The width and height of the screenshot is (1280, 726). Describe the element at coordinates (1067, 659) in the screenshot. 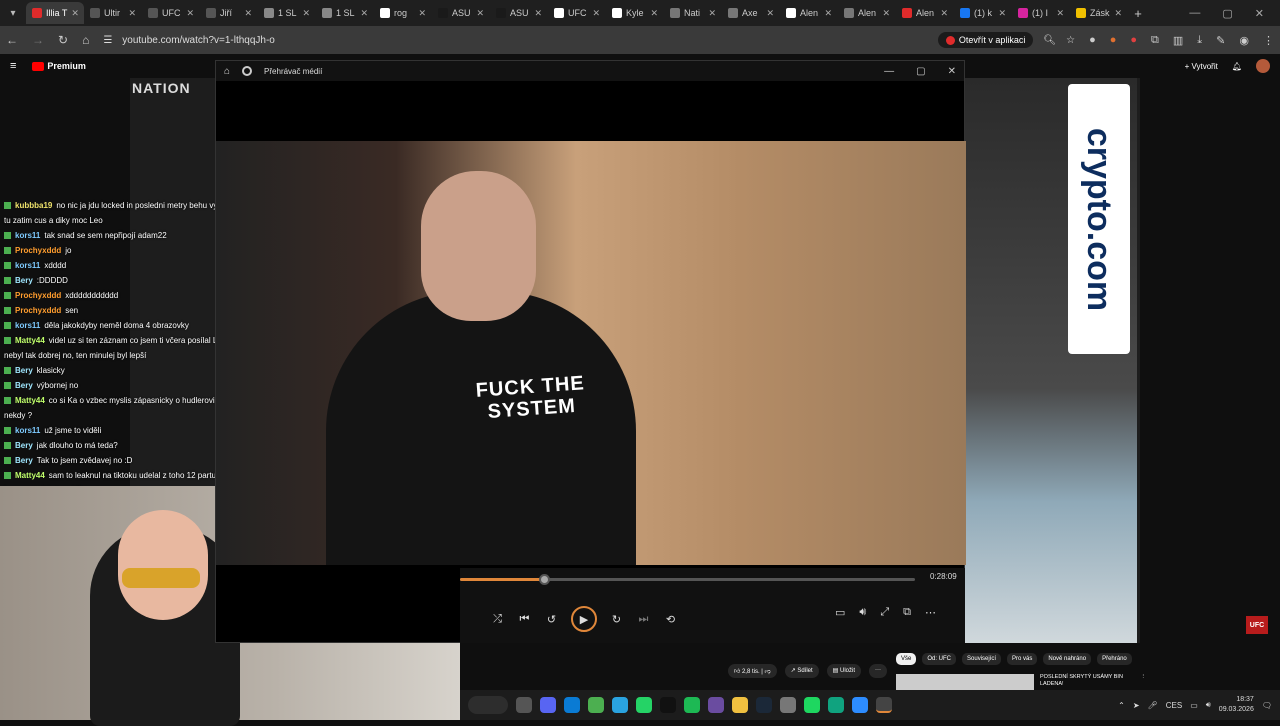

I see `filter-chip: Nově nahráno` at that location.